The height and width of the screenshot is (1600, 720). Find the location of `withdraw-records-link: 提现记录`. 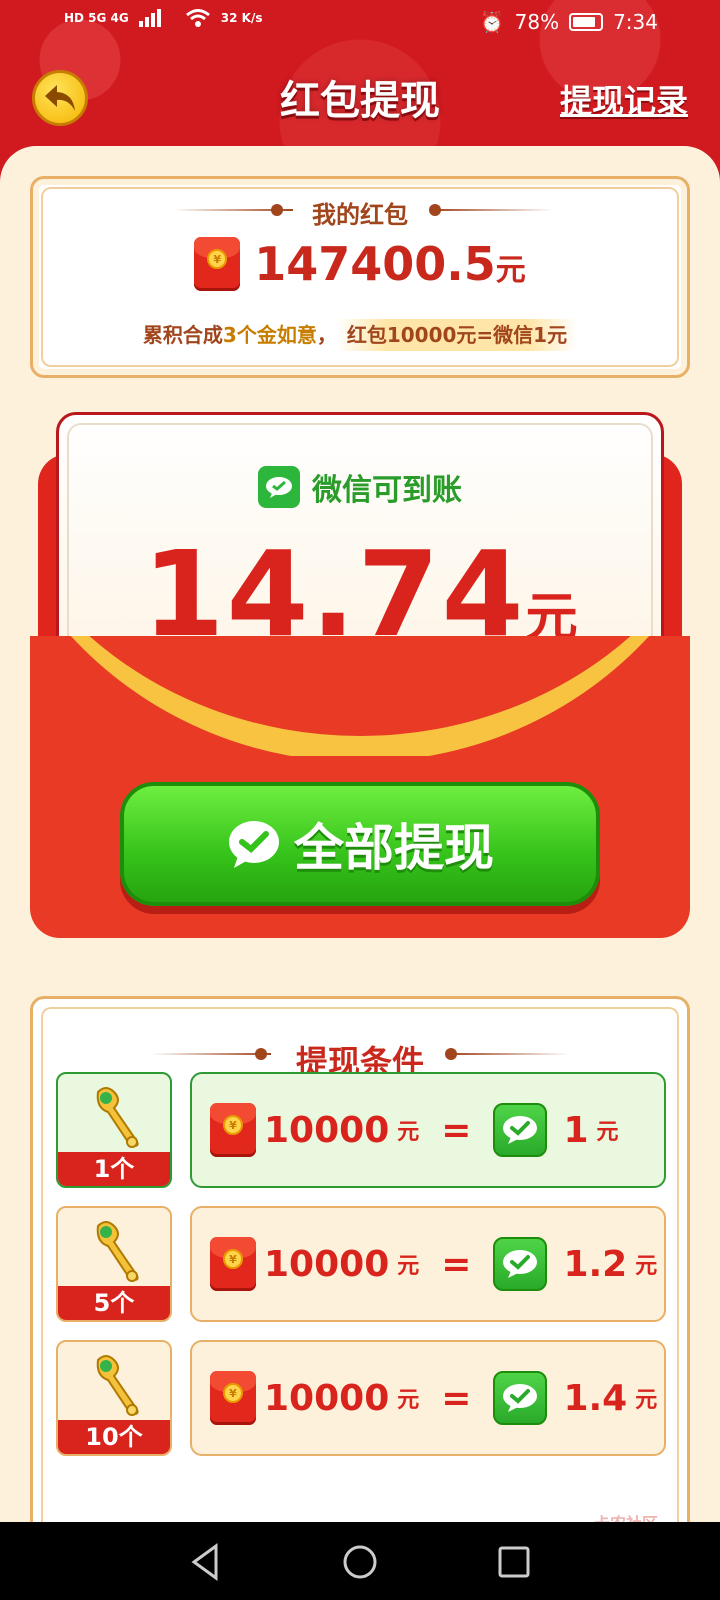

withdraw-records-link: 提现记录 is located at coordinates (624, 99).